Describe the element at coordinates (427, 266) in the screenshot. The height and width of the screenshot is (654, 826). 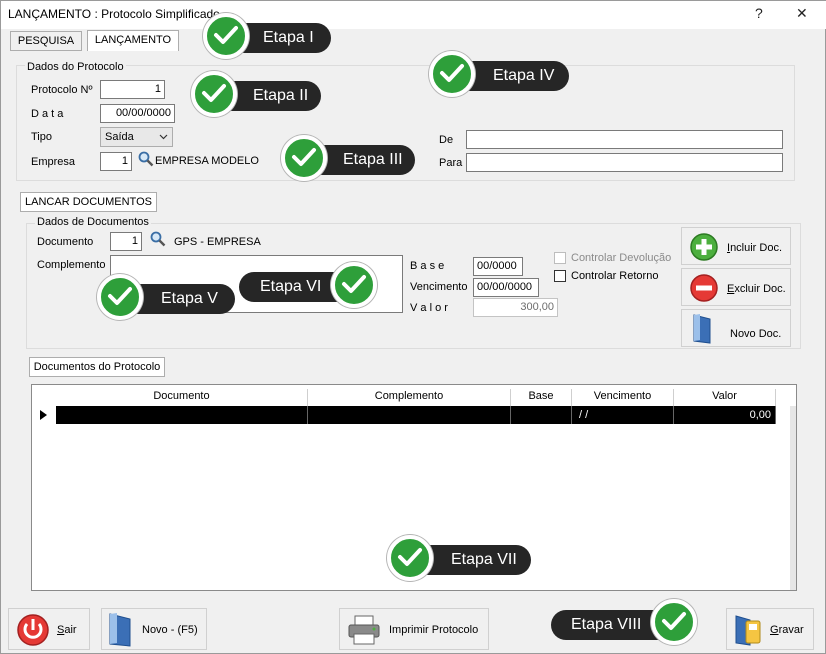
I see `base-label: B a s e` at that location.